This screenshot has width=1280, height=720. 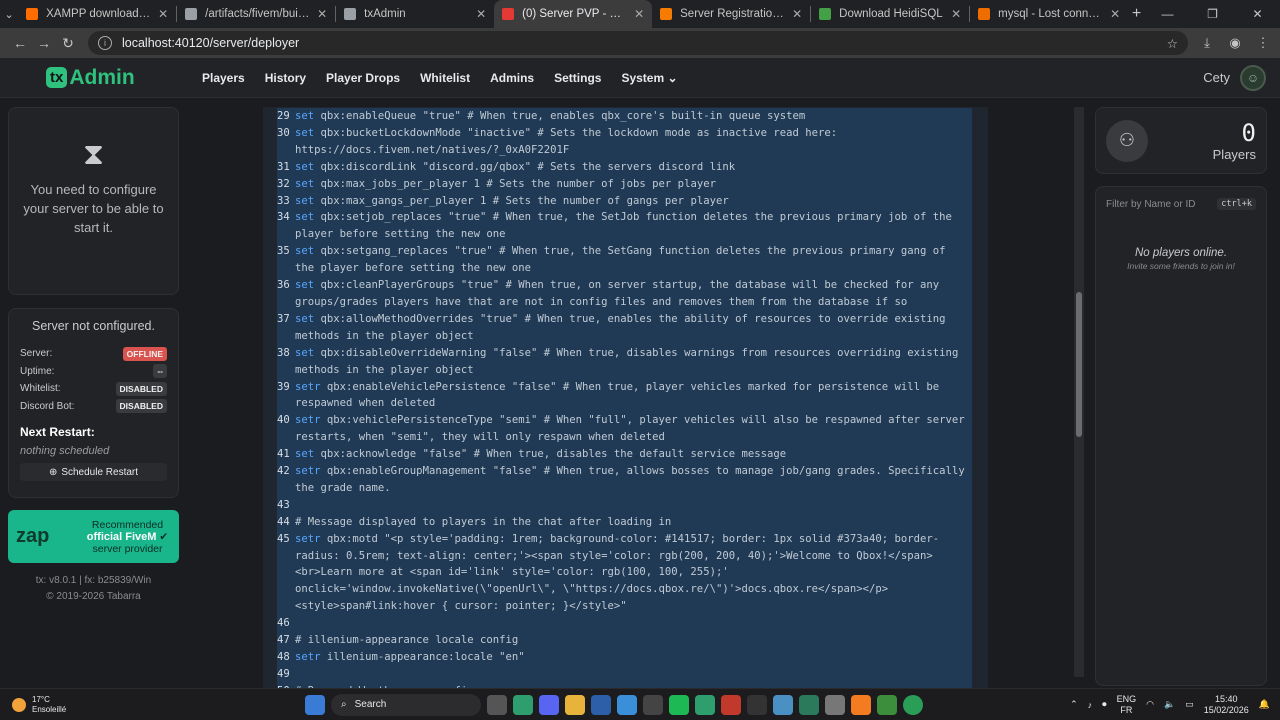 I want to click on line-number: 35, so click(x=283, y=251).